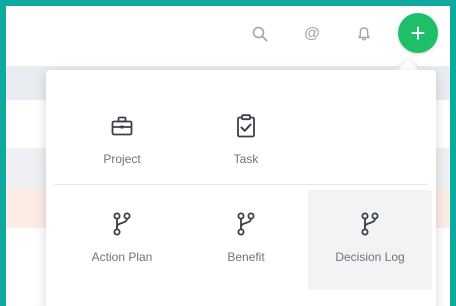 Image resolution: width=456 pixels, height=306 pixels. I want to click on create-task-label: Task, so click(246, 159).